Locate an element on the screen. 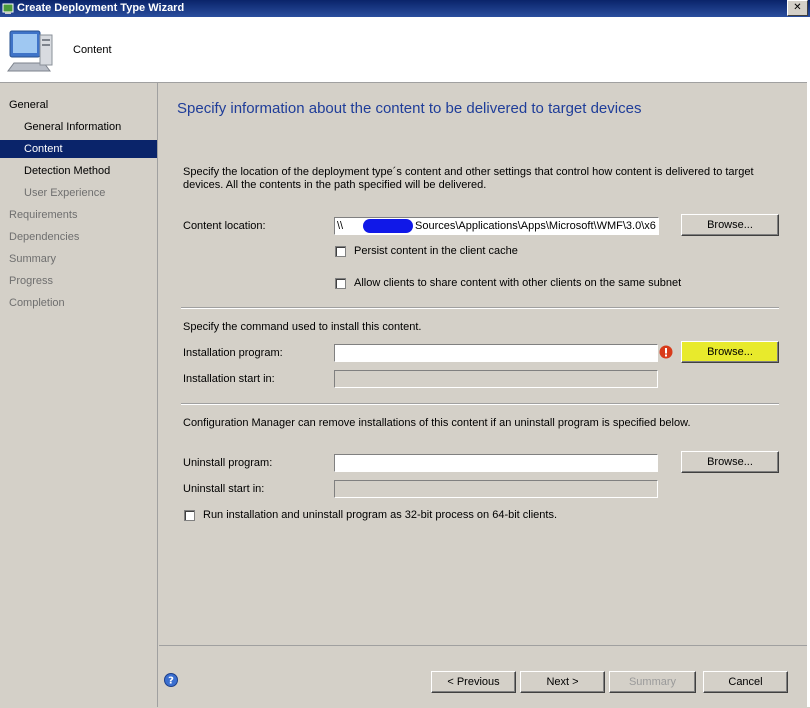 The height and width of the screenshot is (708, 810). allow-share-checkbox is located at coordinates (340, 283).